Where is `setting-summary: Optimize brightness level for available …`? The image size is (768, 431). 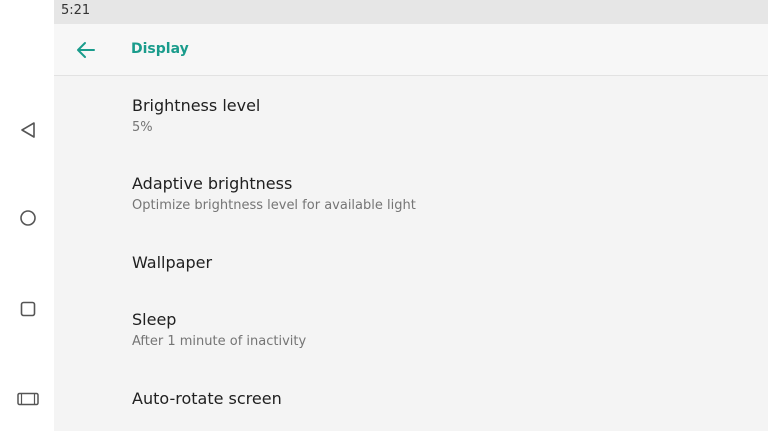
setting-summary: Optimize brightness level for available … is located at coordinates (274, 205).